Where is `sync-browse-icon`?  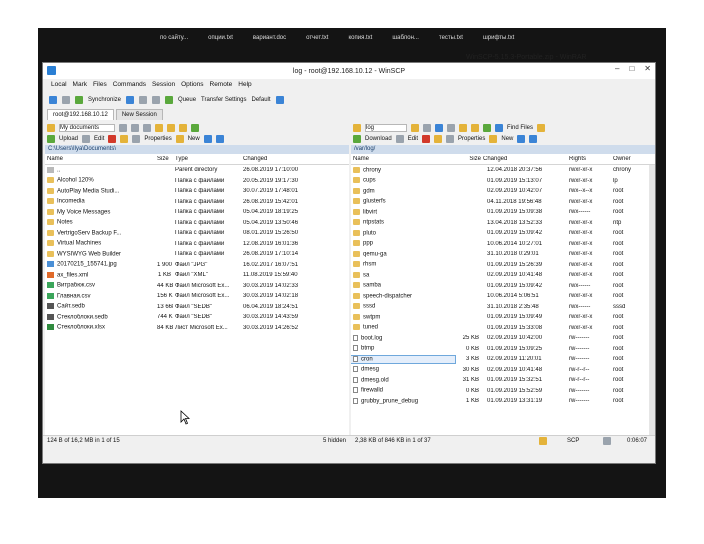 sync-browse-icon is located at coordinates (130, 100).